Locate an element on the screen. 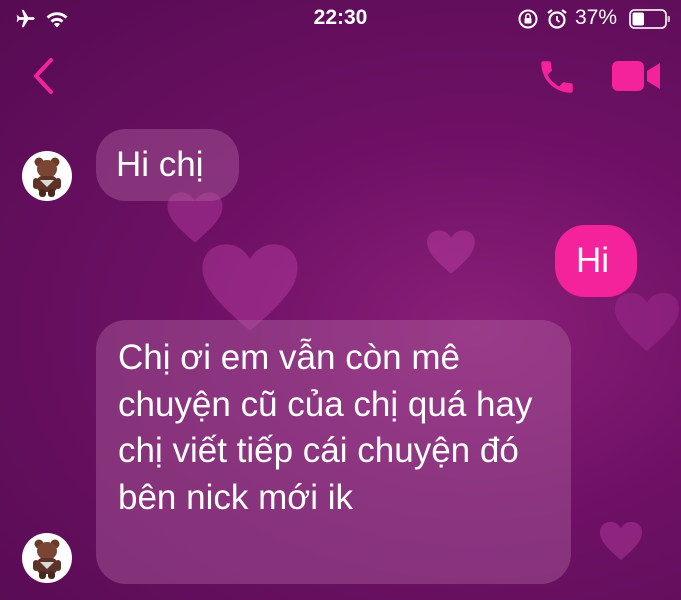 The width and height of the screenshot is (681, 600). back-button is located at coordinates (45, 76).